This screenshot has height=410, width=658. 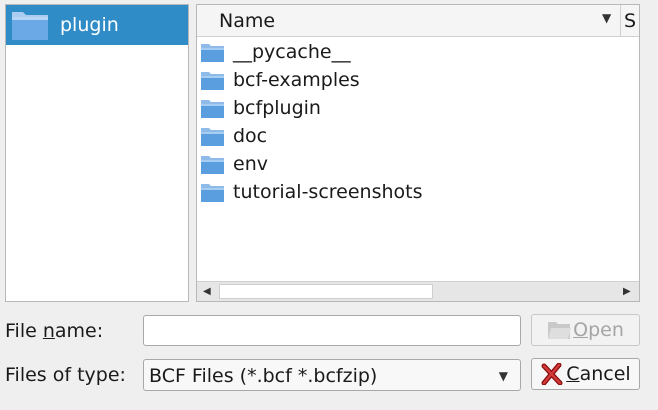 What do you see at coordinates (65, 375) in the screenshot?
I see `file-type-label: Files of type:` at bounding box center [65, 375].